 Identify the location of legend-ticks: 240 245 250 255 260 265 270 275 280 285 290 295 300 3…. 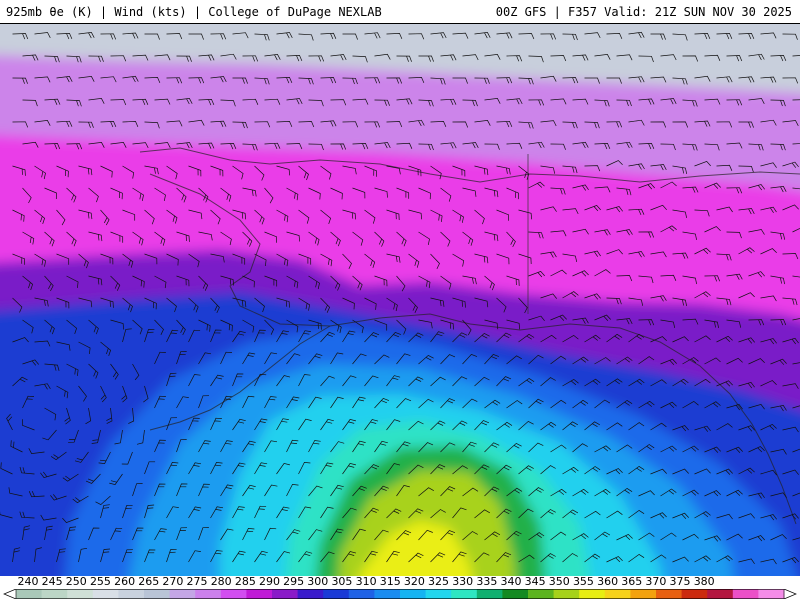
(400, 582).